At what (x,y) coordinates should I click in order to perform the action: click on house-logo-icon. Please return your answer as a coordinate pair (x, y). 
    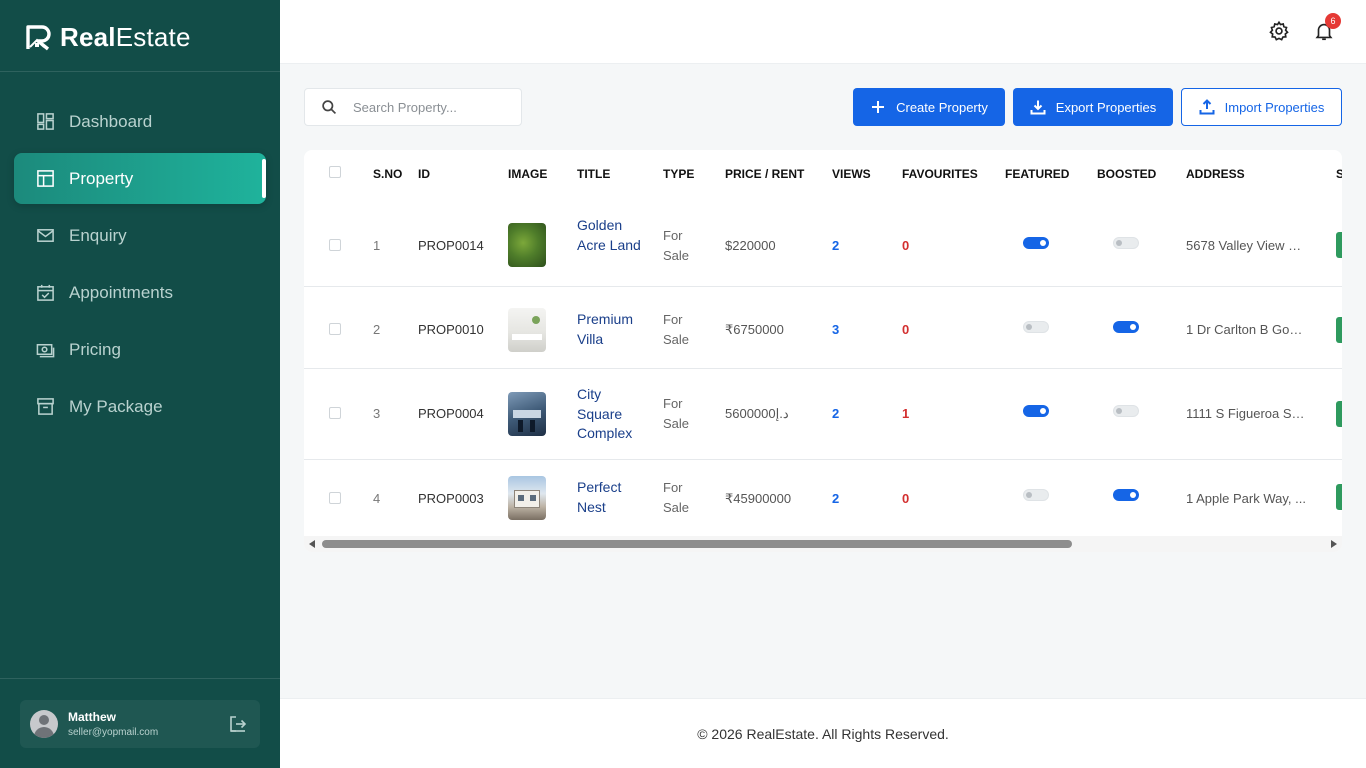
    Looking at the image, I should click on (38, 38).